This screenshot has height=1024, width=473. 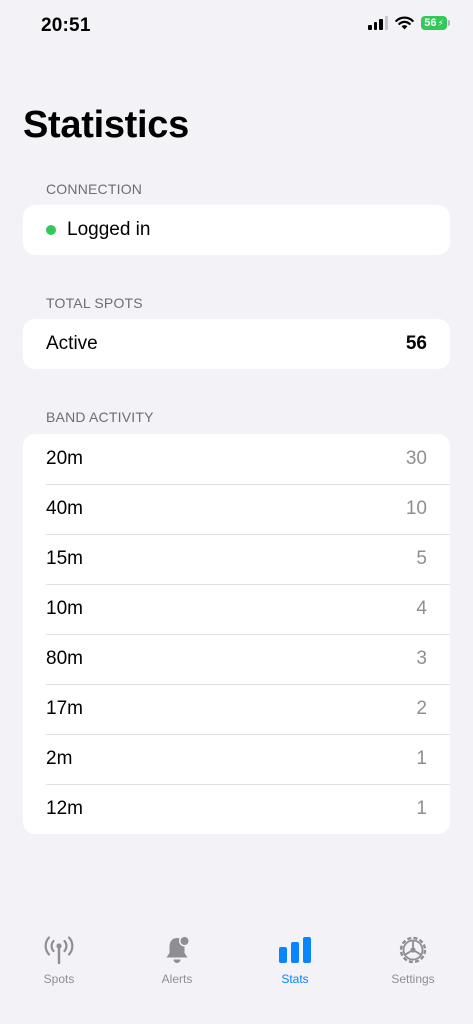 I want to click on band-name: 15m, so click(x=64, y=558).